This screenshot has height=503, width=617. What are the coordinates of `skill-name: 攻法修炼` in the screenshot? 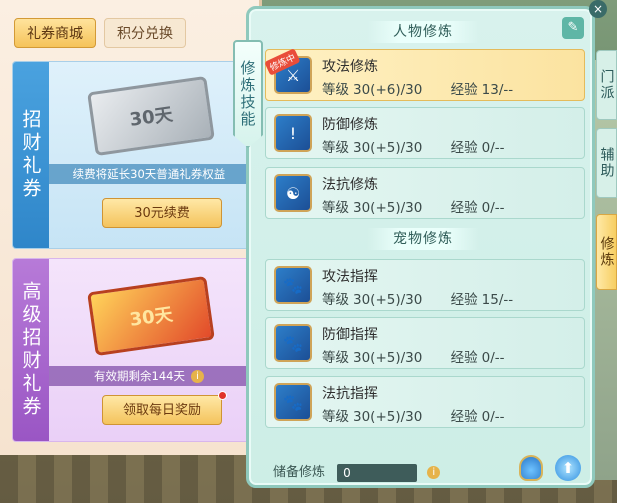 It's located at (350, 67).